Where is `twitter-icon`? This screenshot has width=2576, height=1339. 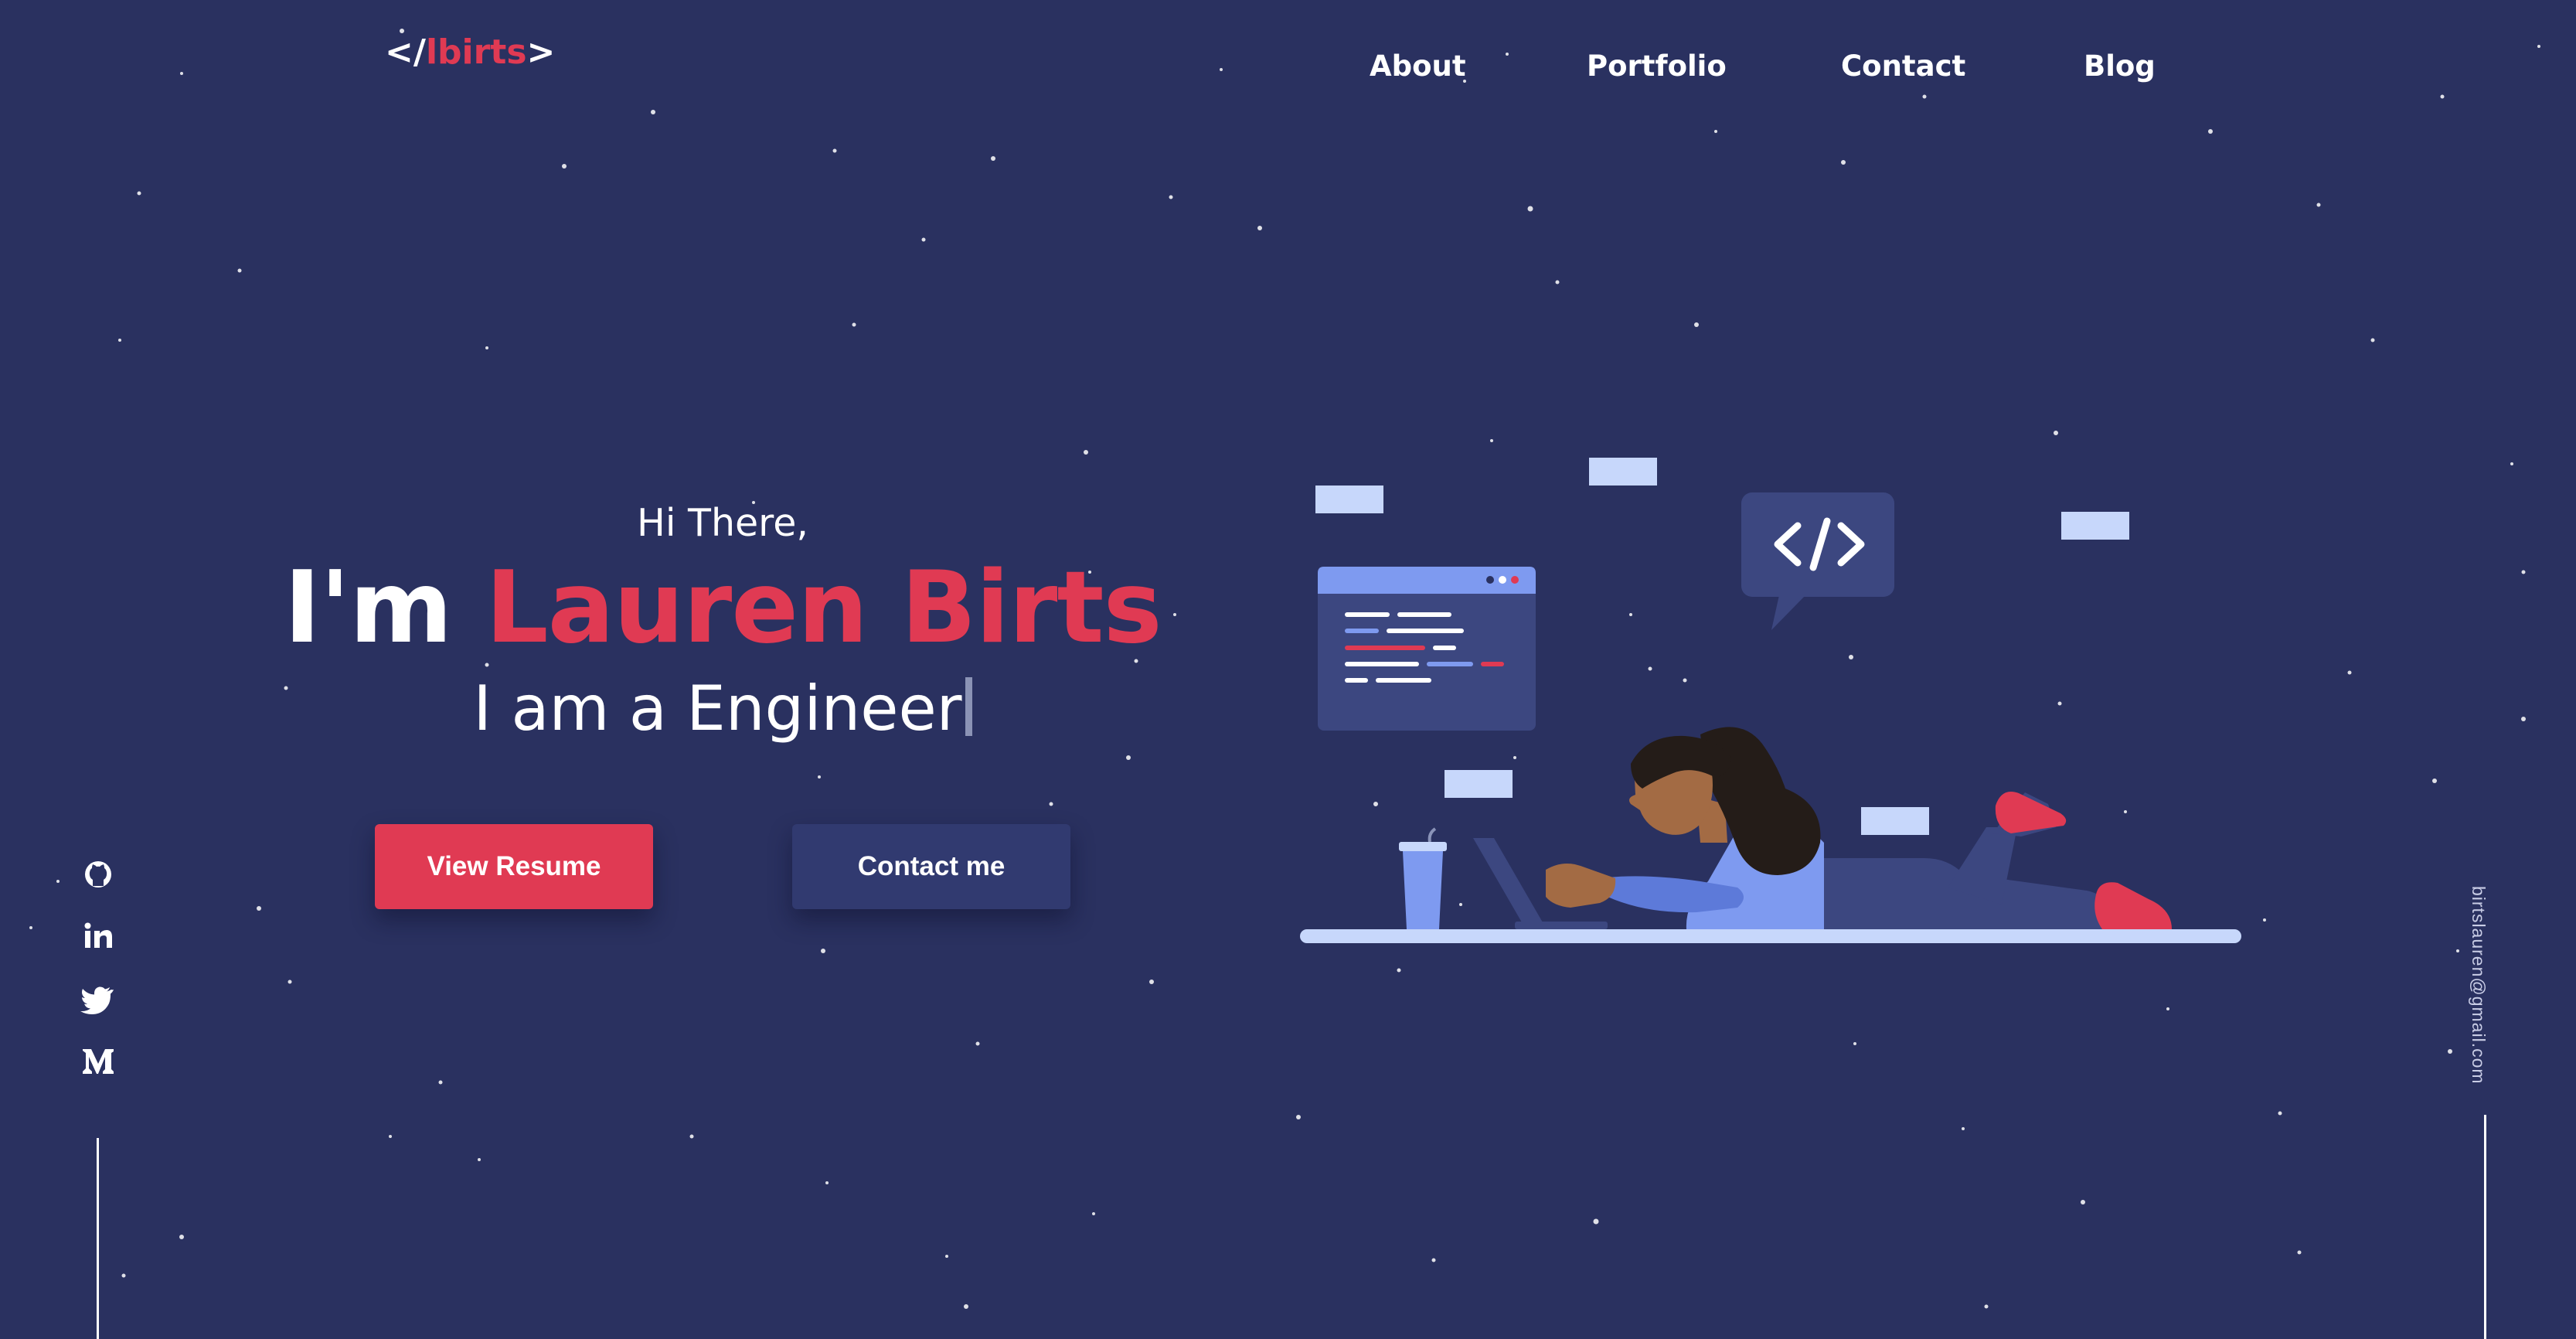
twitter-icon is located at coordinates (98, 999).